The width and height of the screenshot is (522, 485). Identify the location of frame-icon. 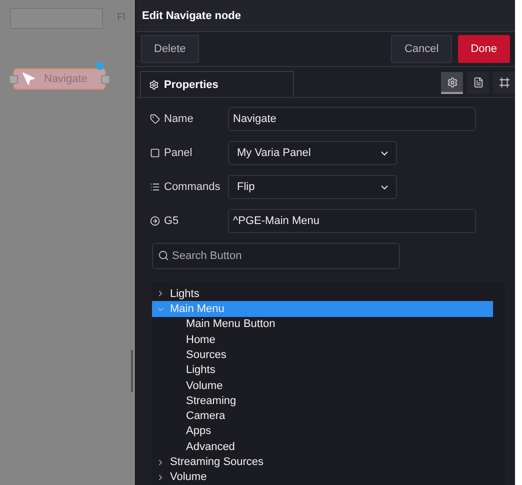
(504, 82).